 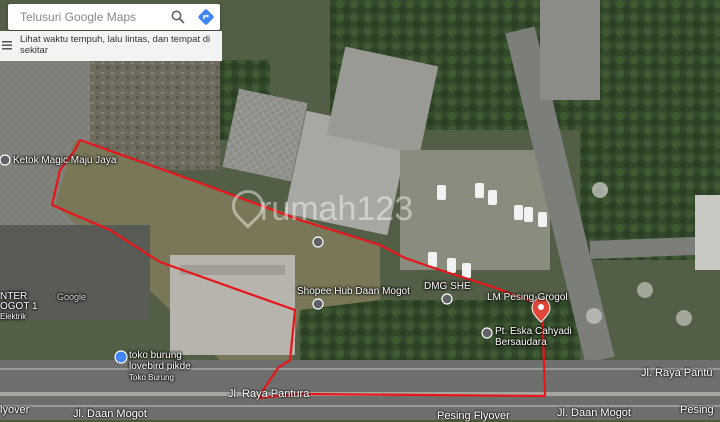 What do you see at coordinates (160, 366) in the screenshot?
I see `place-label-toko-burung: toko burung lovebird pikde Toko Burung` at bounding box center [160, 366].